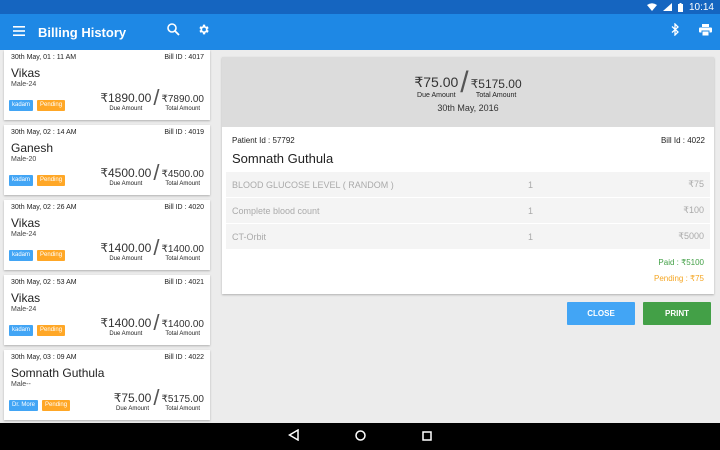  What do you see at coordinates (182, 174) in the screenshot?
I see `total-amount: ₹4500.00` at bounding box center [182, 174].